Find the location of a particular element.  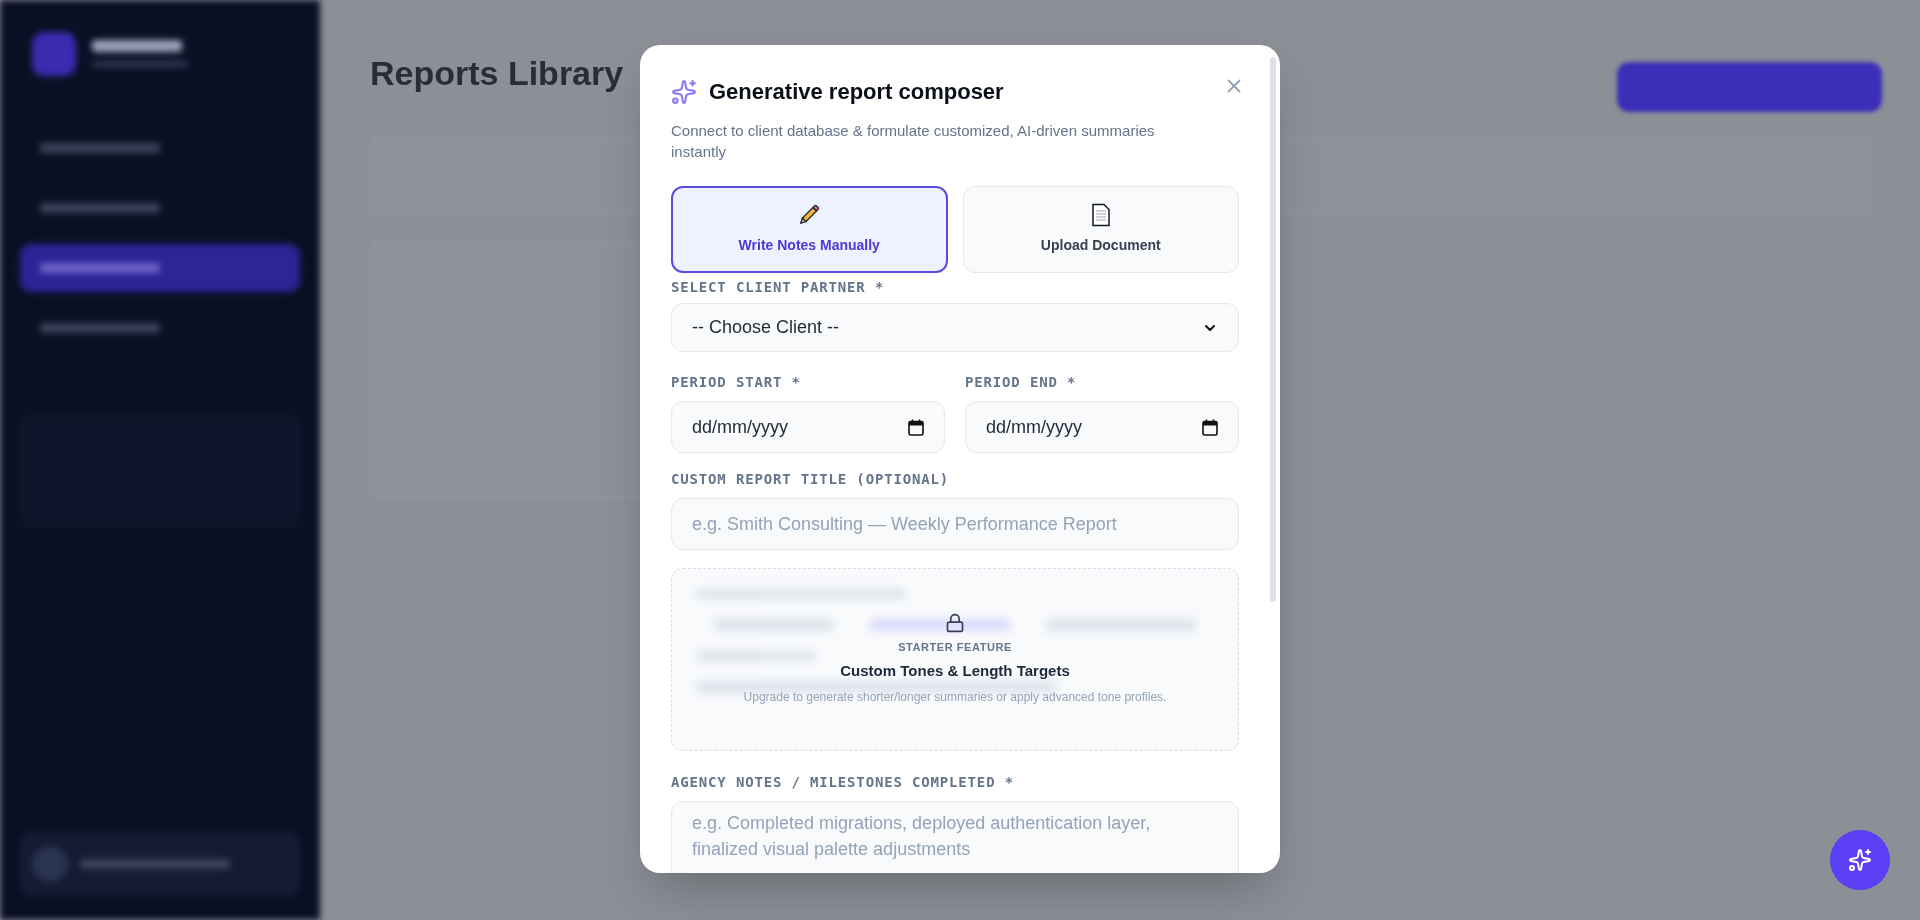

notes-field: e.g. Completed migrations, deployed authentication layer, finalized visual palette adjustments is located at coordinates (955, 837).